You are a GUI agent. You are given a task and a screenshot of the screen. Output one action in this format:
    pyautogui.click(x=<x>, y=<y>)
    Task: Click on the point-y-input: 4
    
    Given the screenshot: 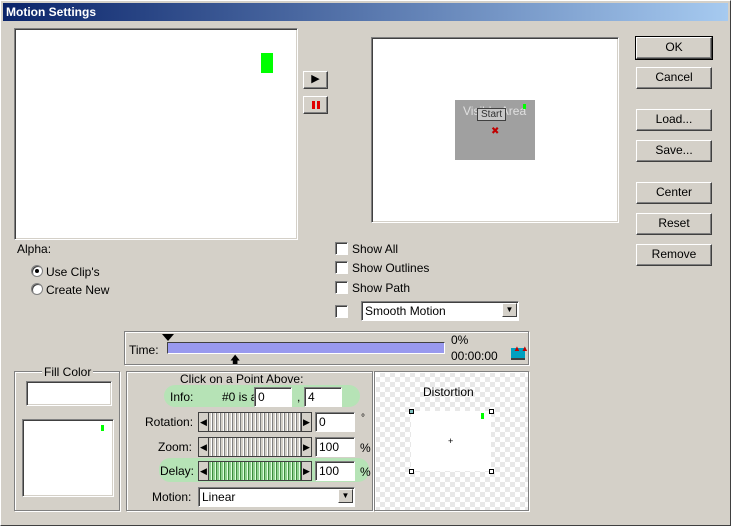 What is the action you would take?
    pyautogui.click(x=323, y=397)
    